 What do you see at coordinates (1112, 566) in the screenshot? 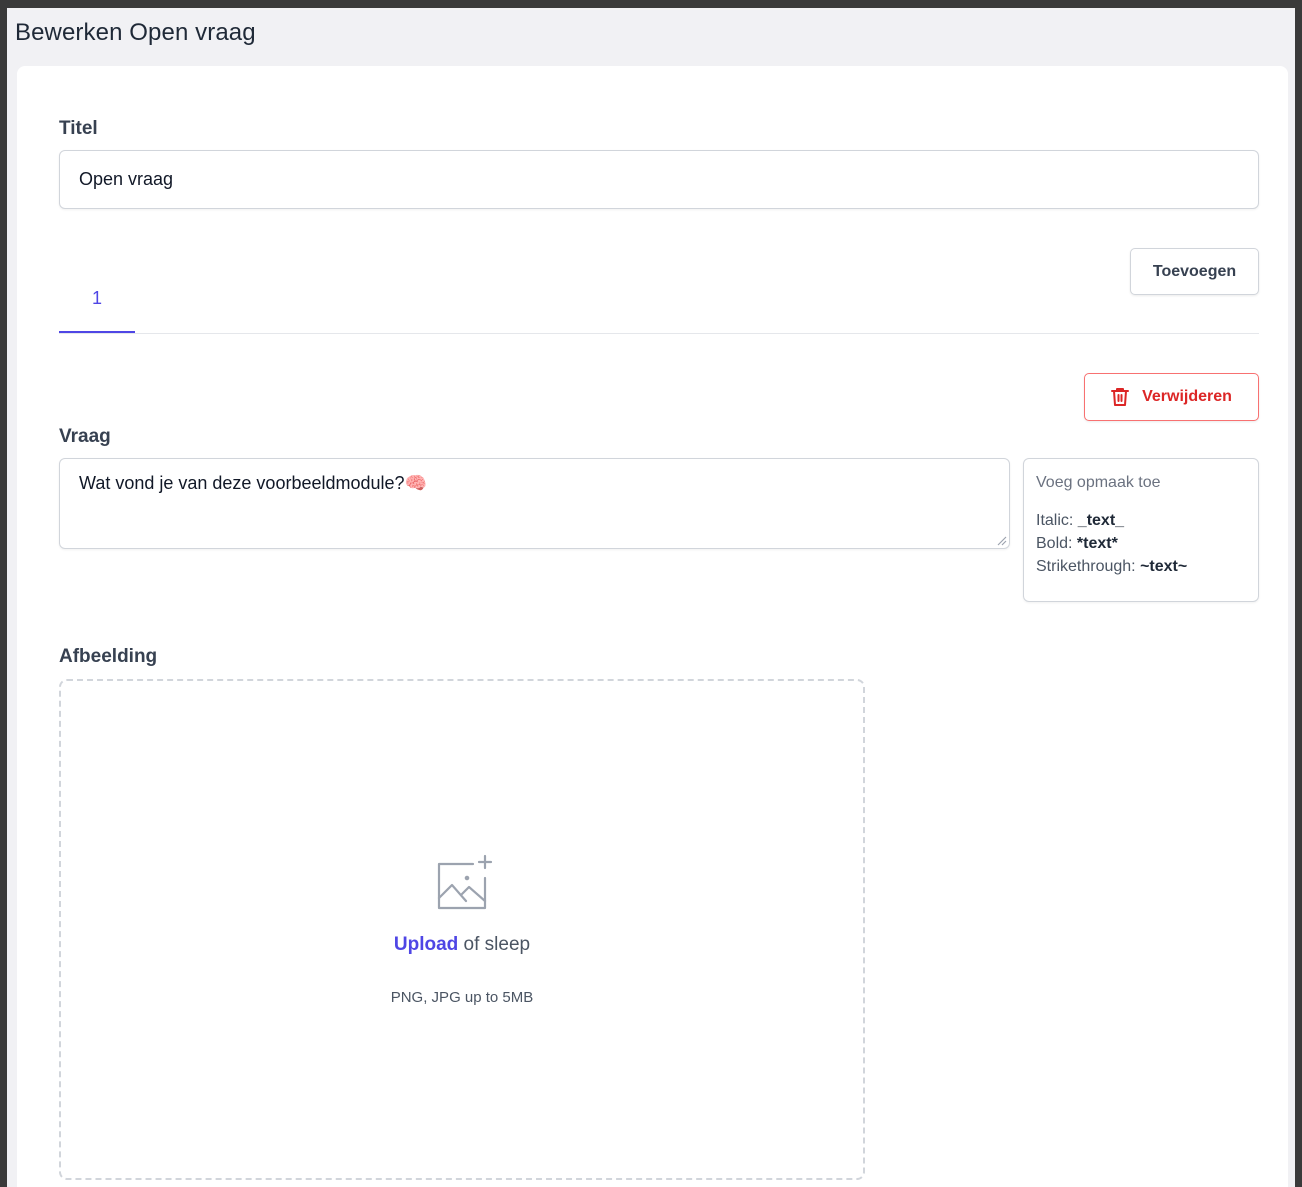
I see `format-strikethrough: Strikethrough: ~text~` at bounding box center [1112, 566].